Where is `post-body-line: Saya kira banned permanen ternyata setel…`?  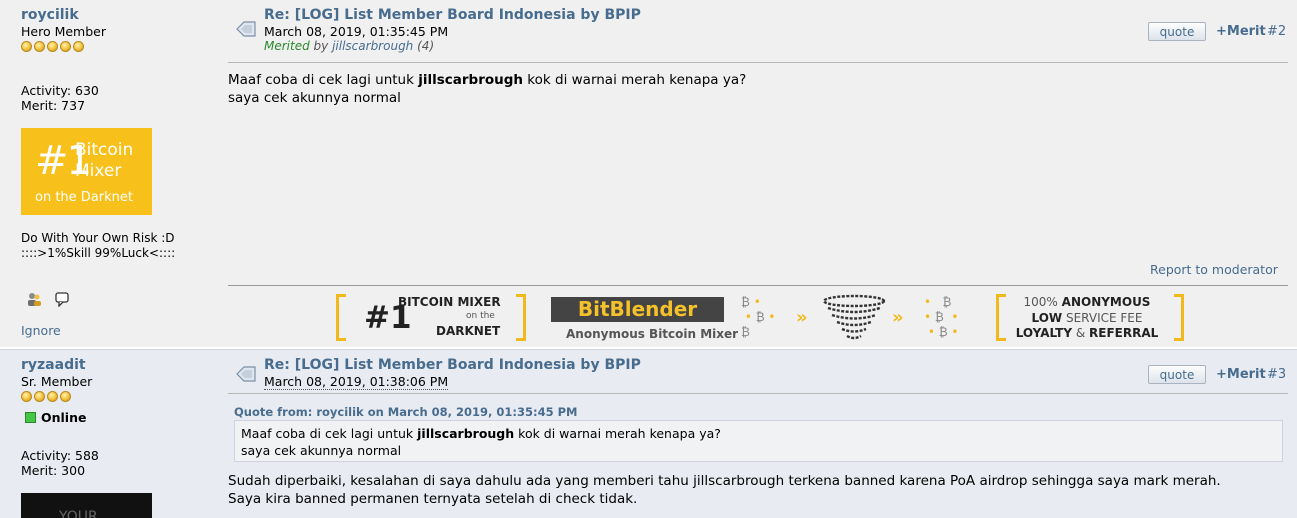 post-body-line: Saya kira banned permanen ternyata setel… is located at coordinates (433, 499).